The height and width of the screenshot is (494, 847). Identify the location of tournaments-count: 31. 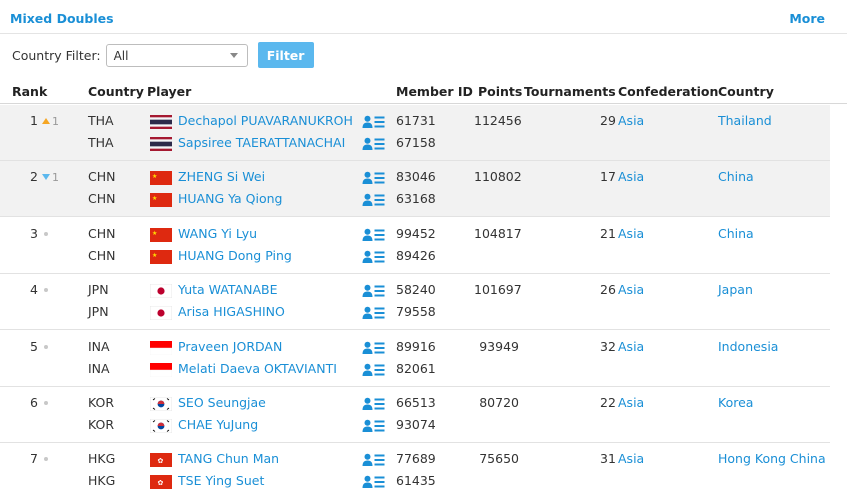
(608, 459).